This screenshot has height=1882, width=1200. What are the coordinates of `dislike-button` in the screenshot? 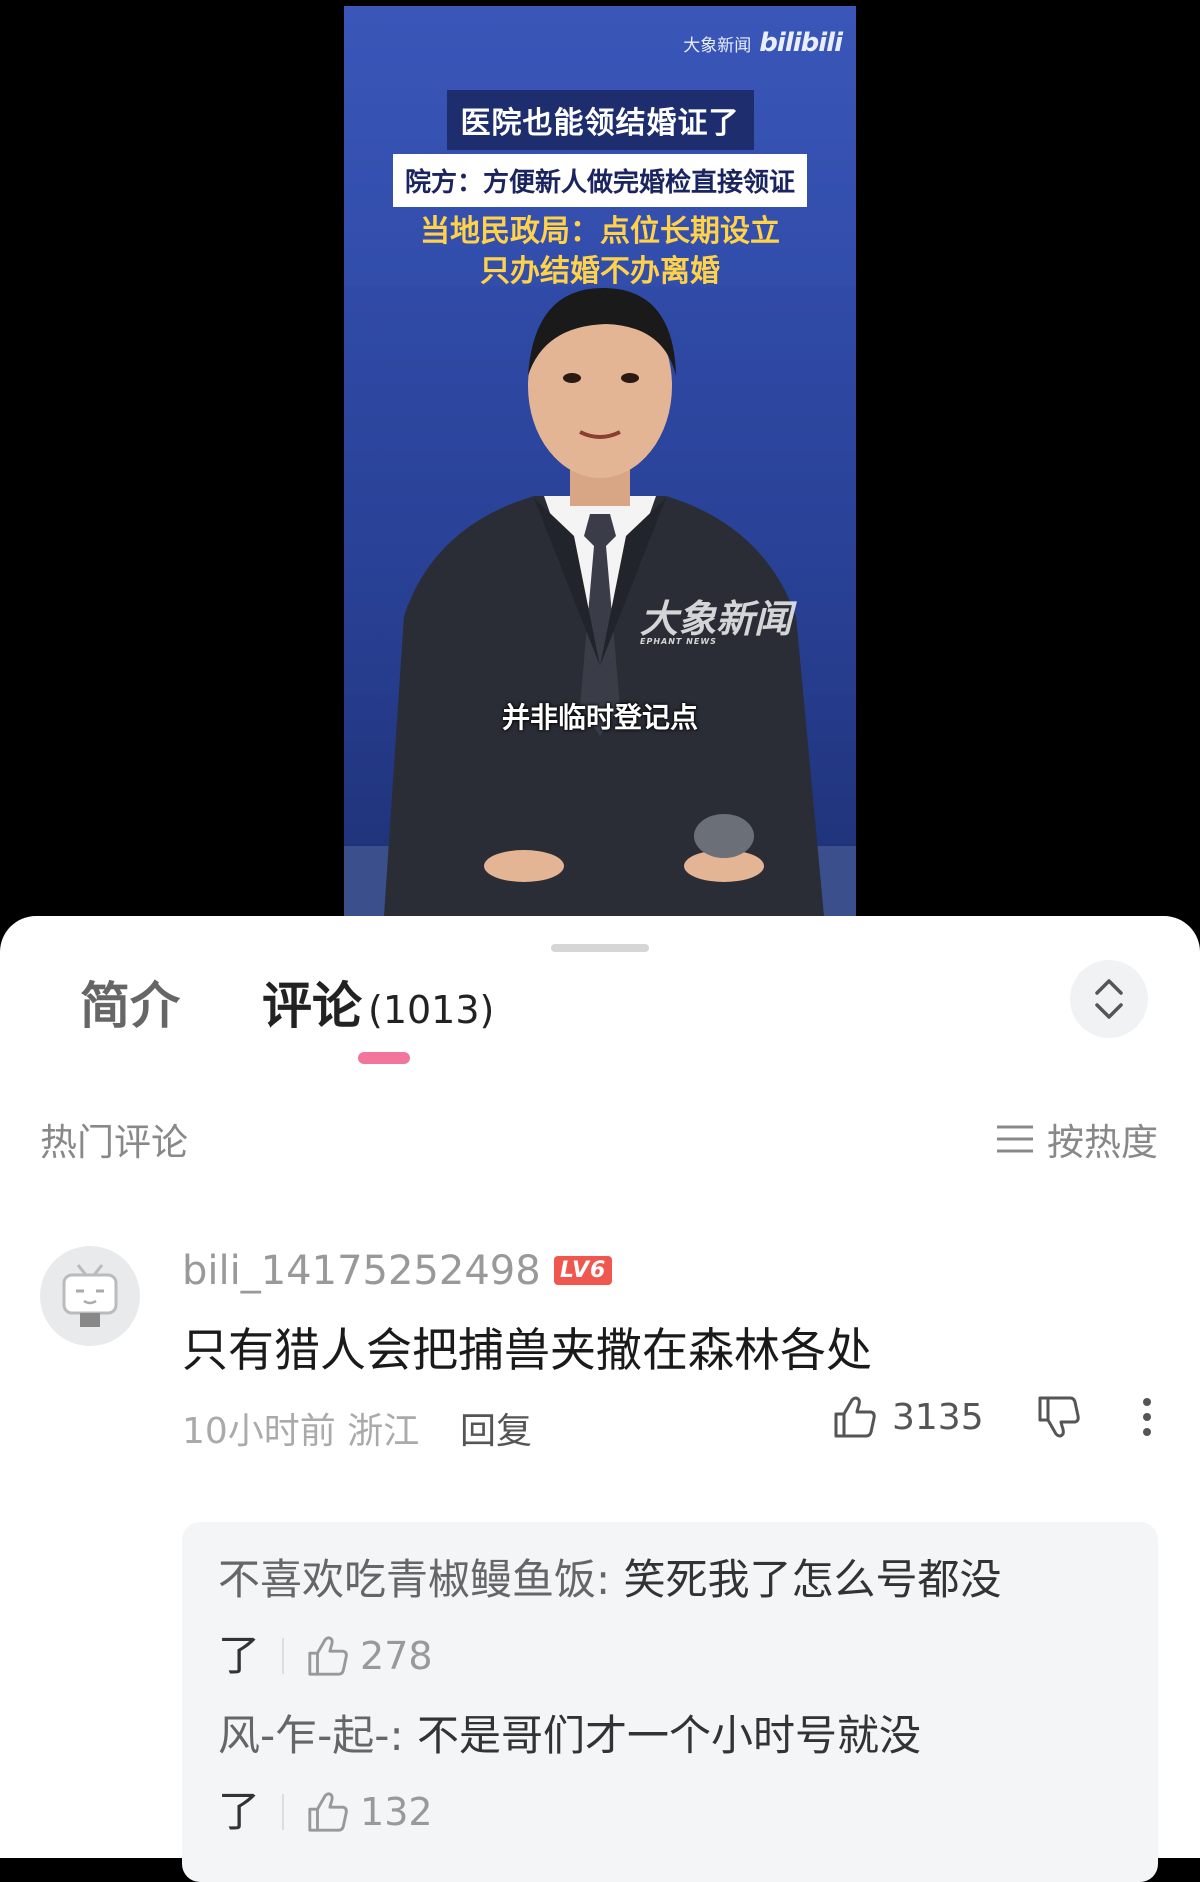 It's located at (1059, 1419).